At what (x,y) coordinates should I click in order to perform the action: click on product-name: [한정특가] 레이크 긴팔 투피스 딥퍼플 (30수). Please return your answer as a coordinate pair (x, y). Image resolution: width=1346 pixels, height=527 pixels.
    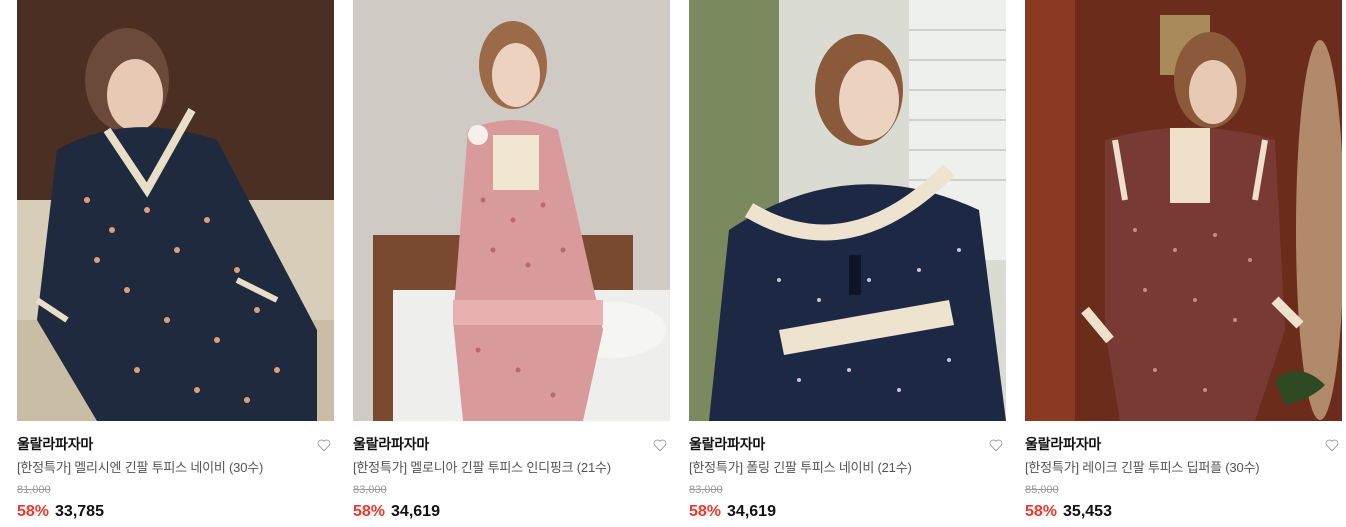
    Looking at the image, I should click on (1183, 468).